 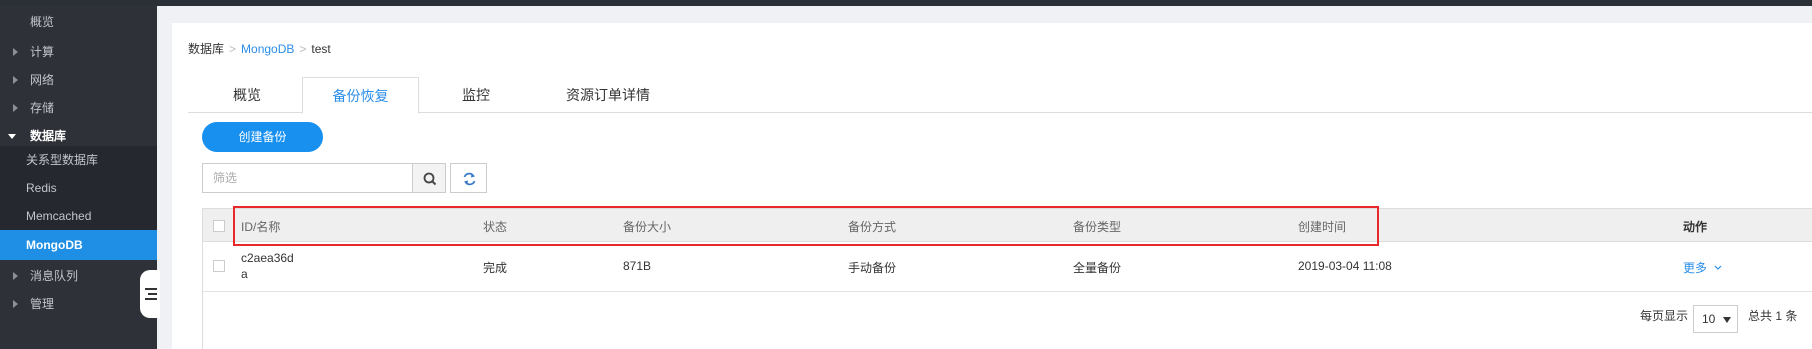 I want to click on sidebar-item-overview: 概览, so click(x=78, y=22).